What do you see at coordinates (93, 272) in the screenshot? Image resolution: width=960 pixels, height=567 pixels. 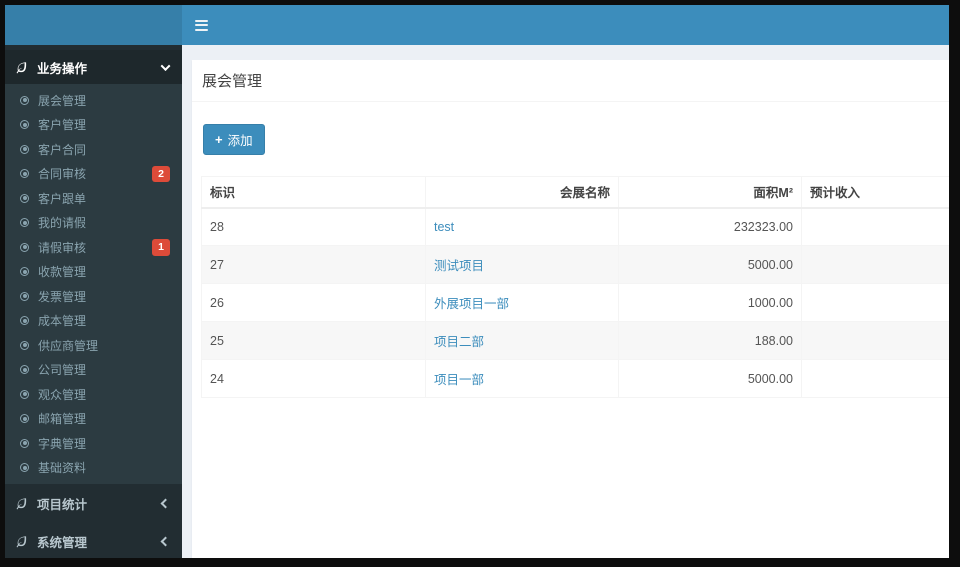 I see `sidebar-menu-item: 收款管理` at bounding box center [93, 272].